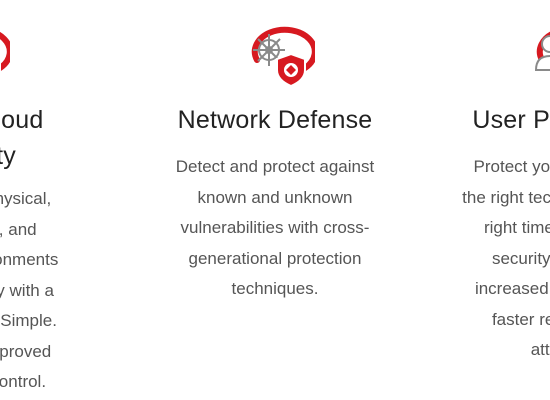  What do you see at coordinates (520, 319) in the screenshot?
I see `description-line: faster response to` at bounding box center [520, 319].